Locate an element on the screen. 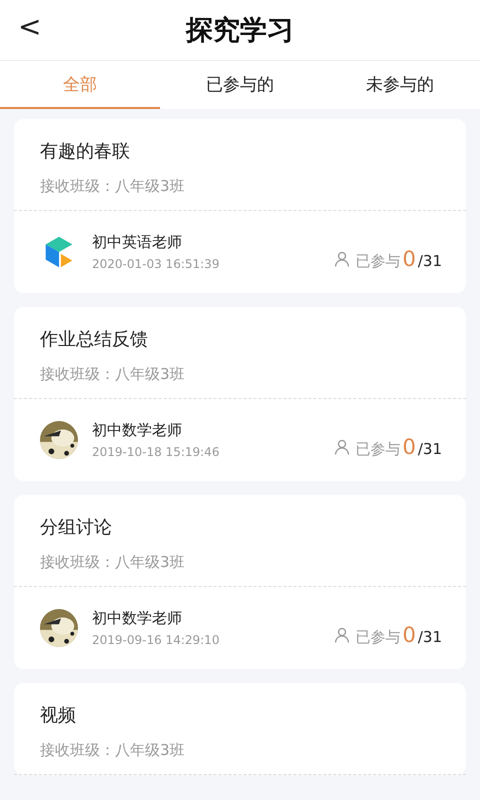 The width and height of the screenshot is (480, 800). post-time: 2019-09-16 14:29:10 is located at coordinates (156, 640).